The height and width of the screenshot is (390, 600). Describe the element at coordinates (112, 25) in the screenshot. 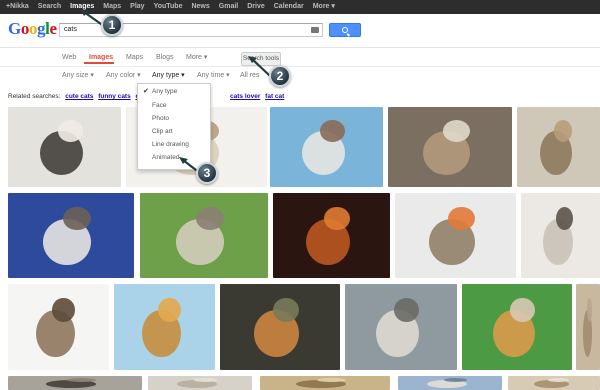

I see `annotation-badge-1: 1` at that location.